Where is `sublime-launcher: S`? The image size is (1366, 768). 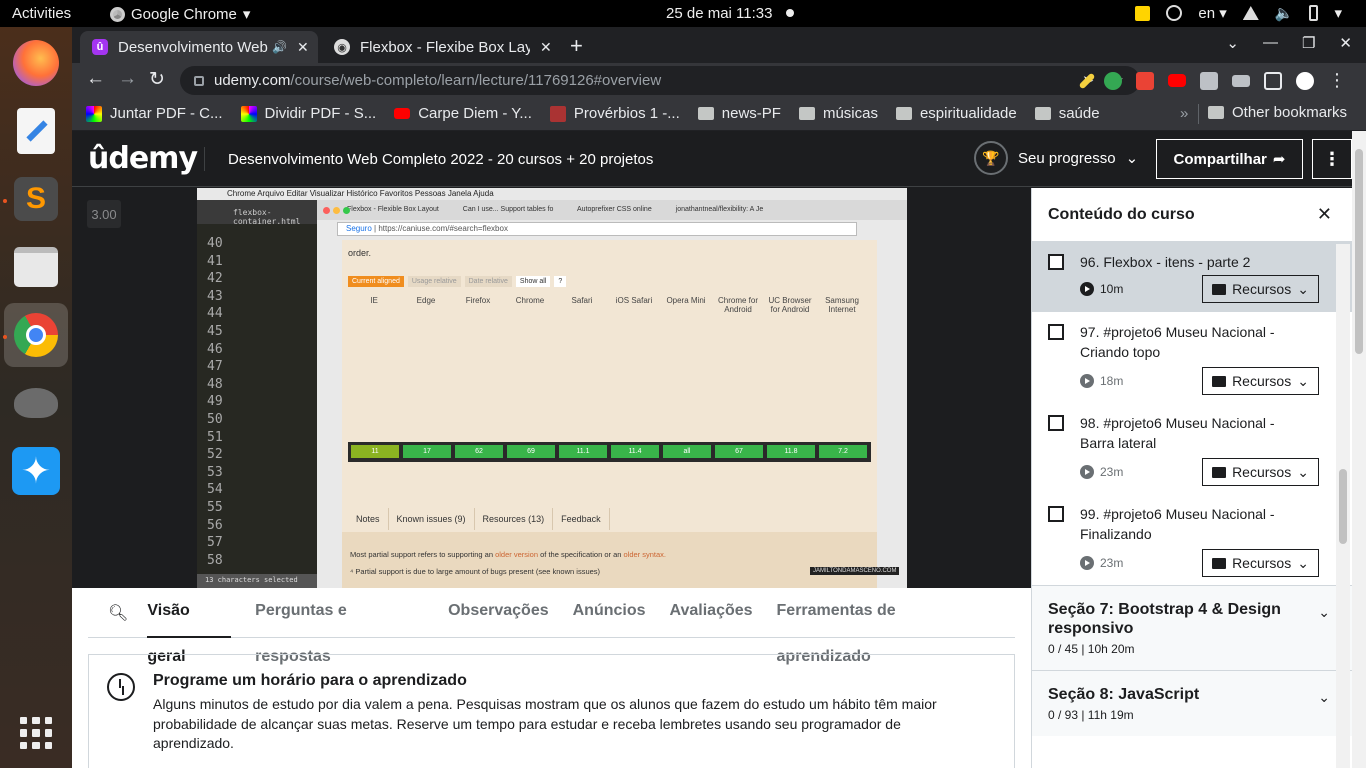 sublime-launcher: S is located at coordinates (36, 199).